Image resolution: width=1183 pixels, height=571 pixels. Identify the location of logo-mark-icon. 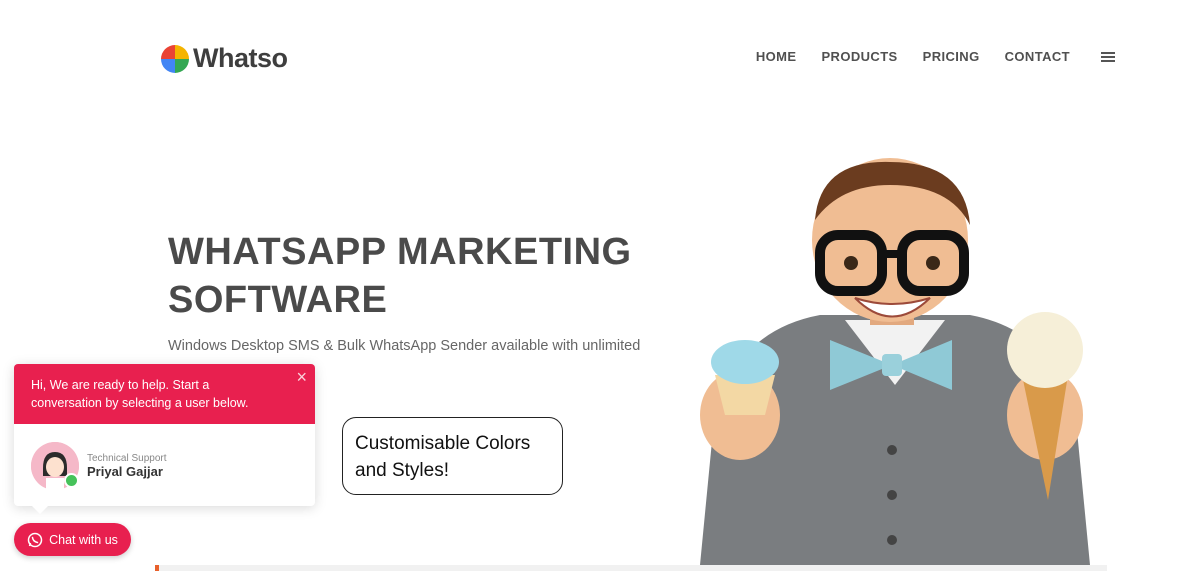
(175, 58).